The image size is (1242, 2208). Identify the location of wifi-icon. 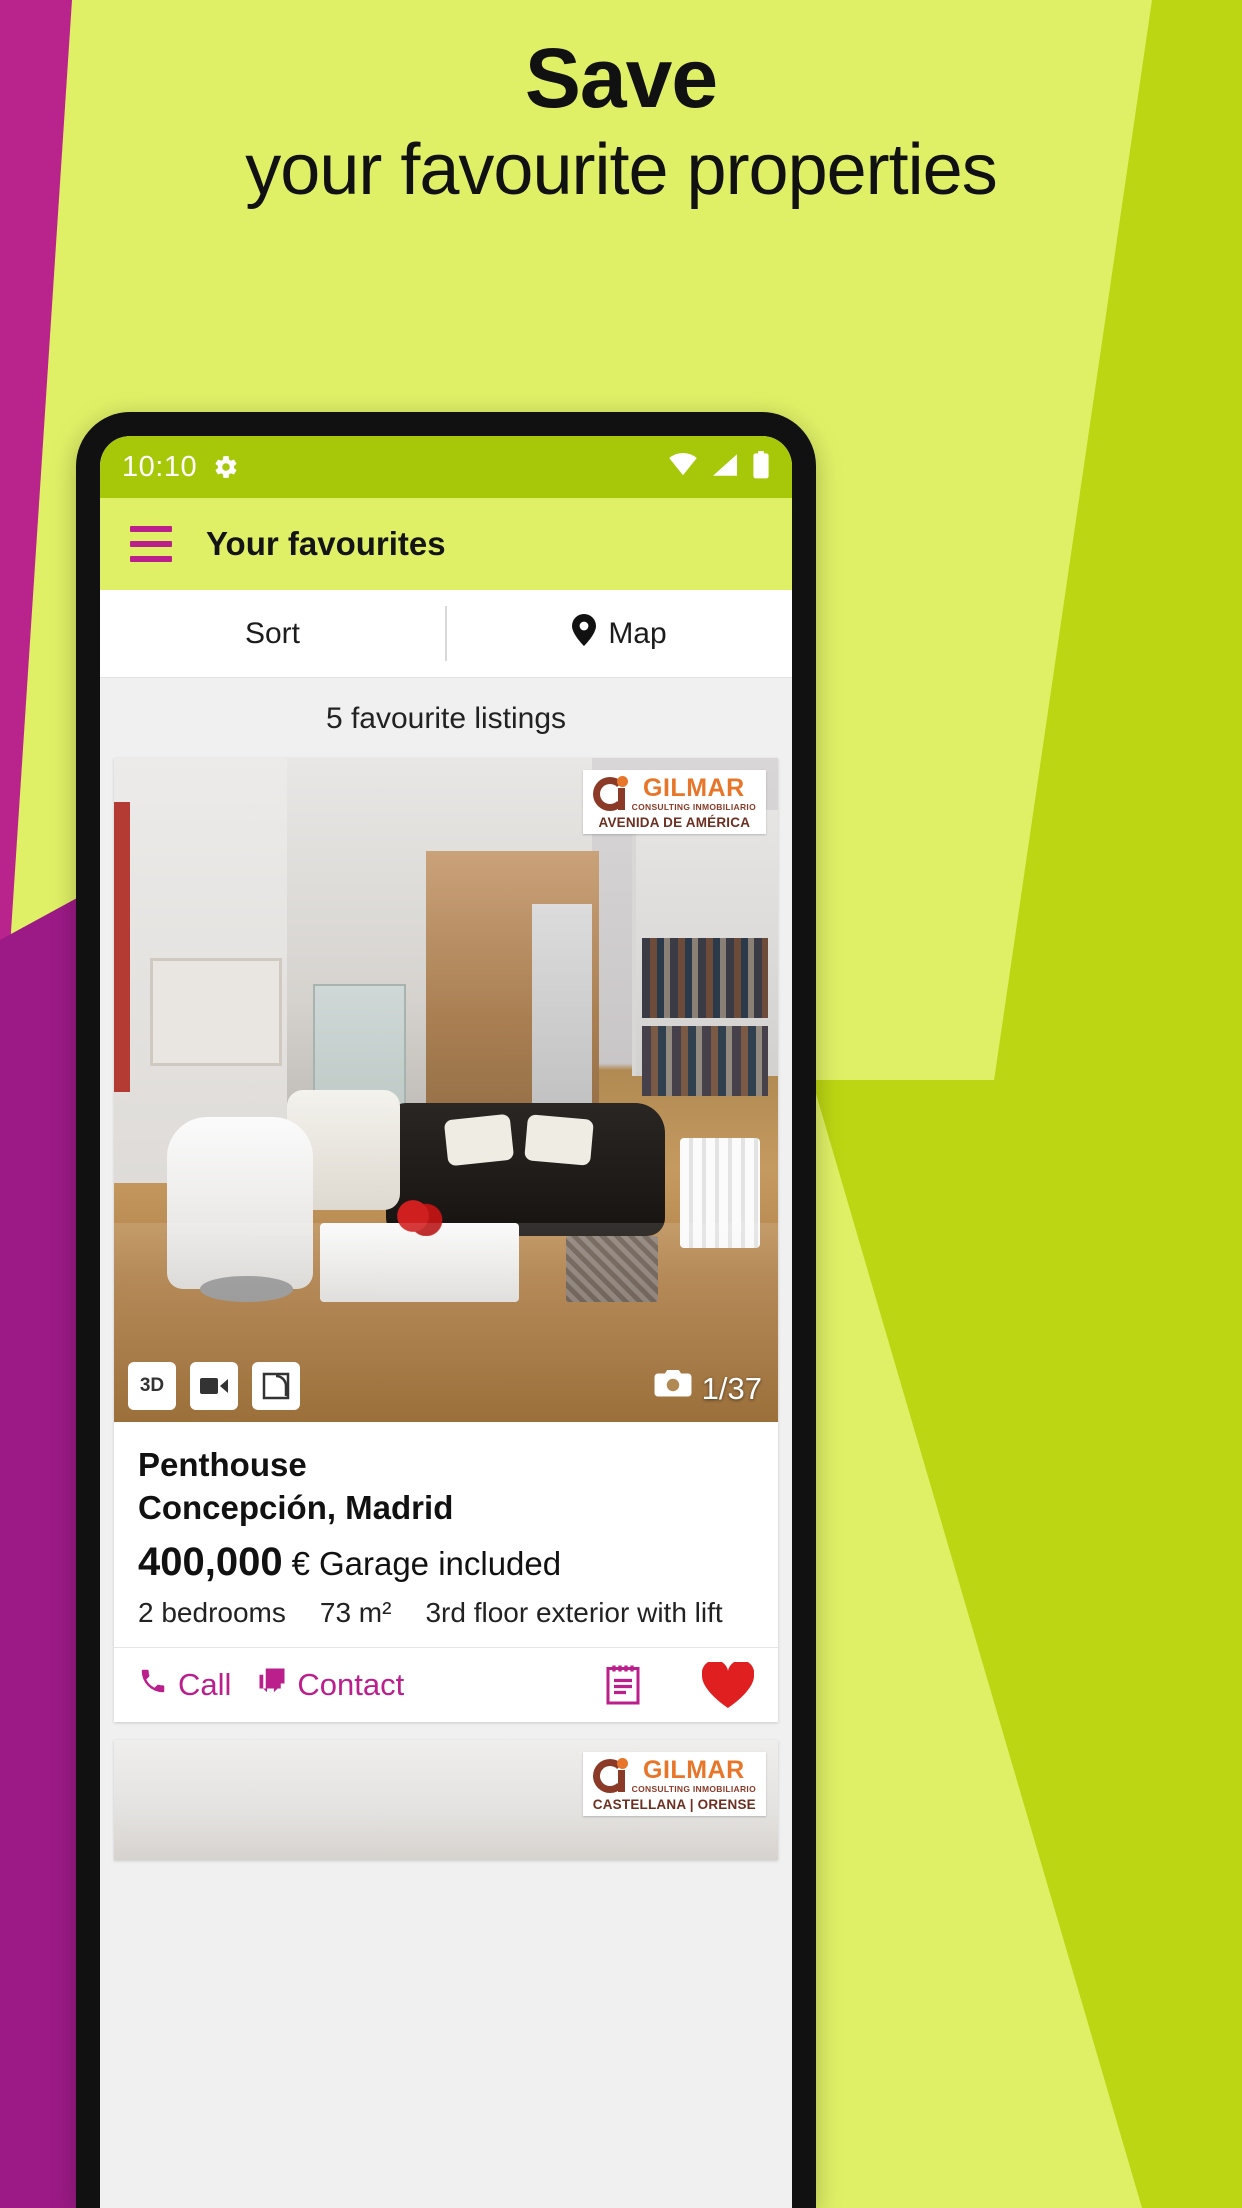
(683, 467).